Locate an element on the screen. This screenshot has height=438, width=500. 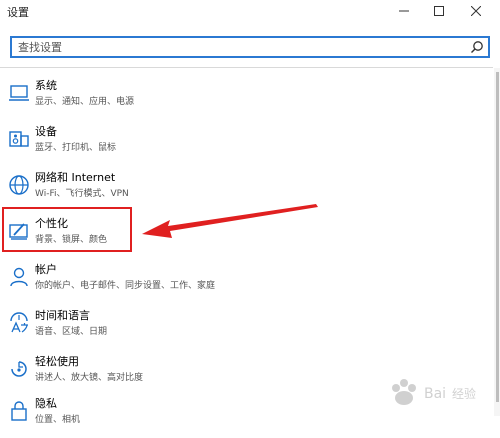
settings-item-accounts: 帐户 你的帐户、电子邮件、同步设置、工作、家庭 is located at coordinates (245, 281).